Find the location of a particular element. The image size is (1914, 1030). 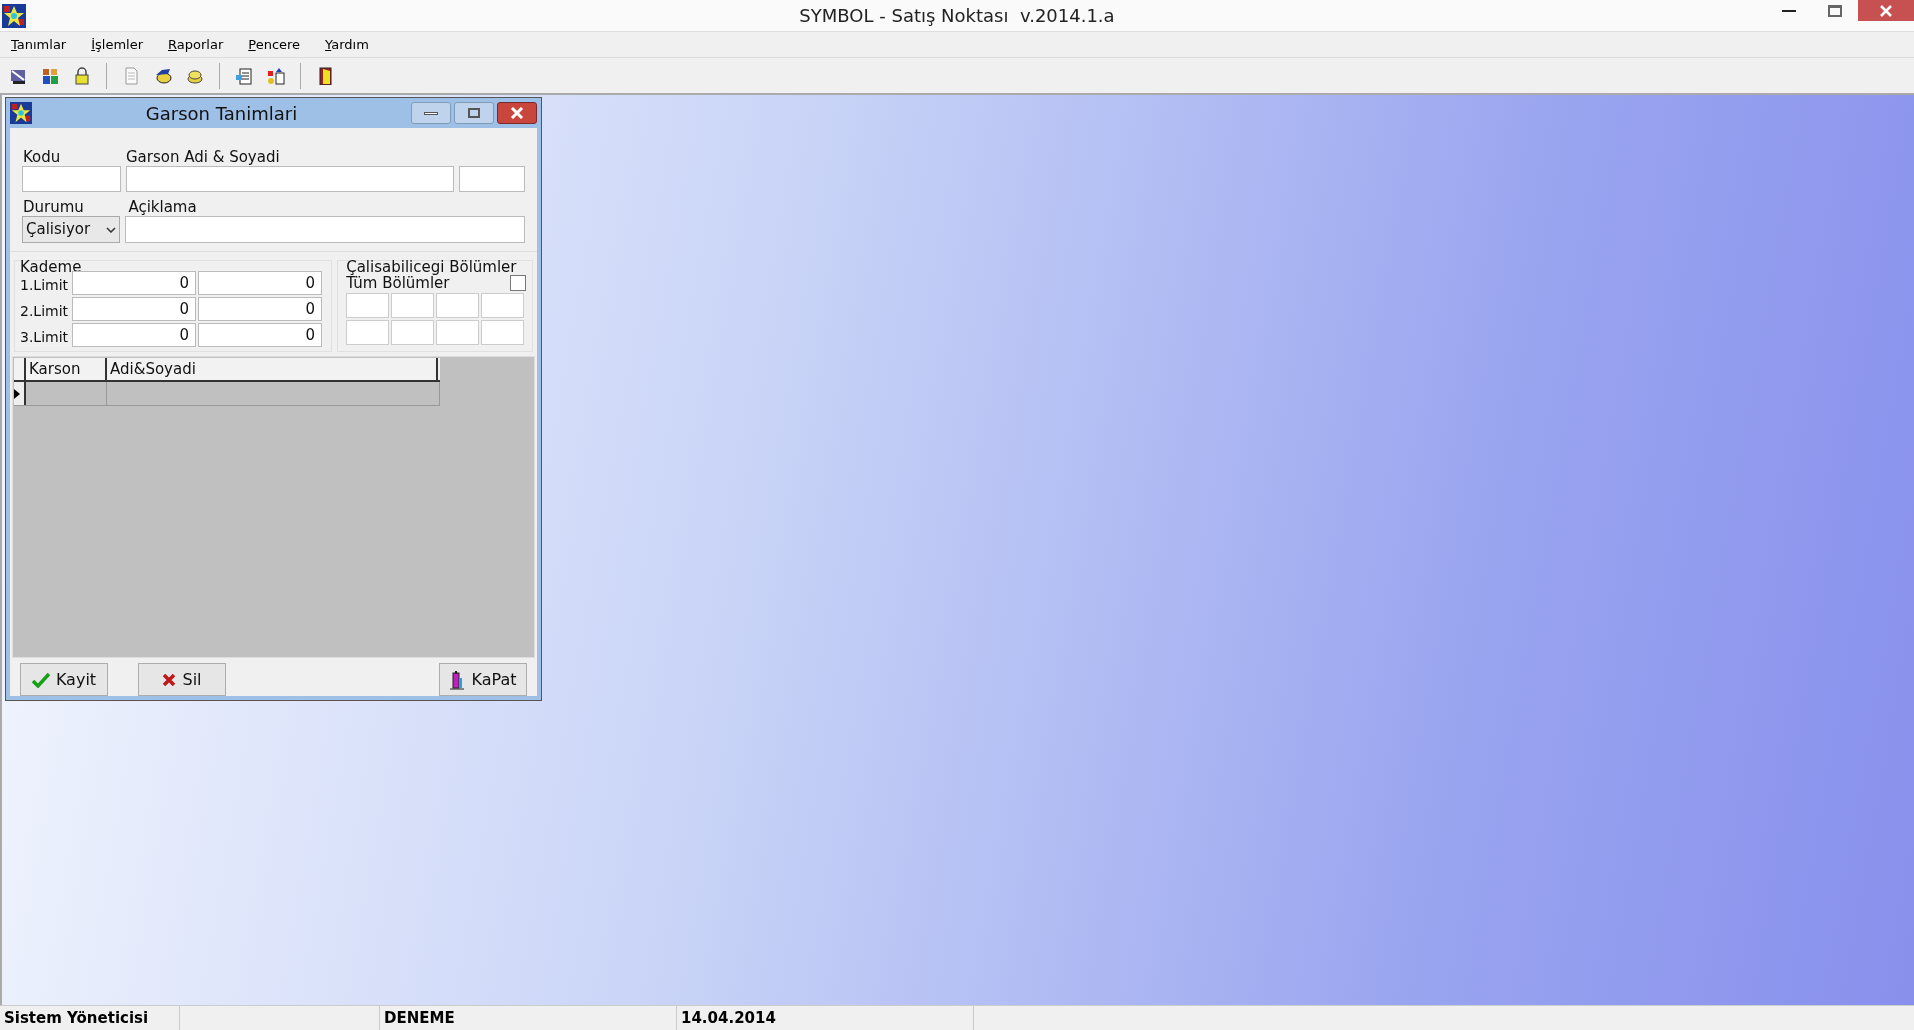

window-title: SYMBOL - Satış Noktası v.2014.1.a is located at coordinates (957, 16).